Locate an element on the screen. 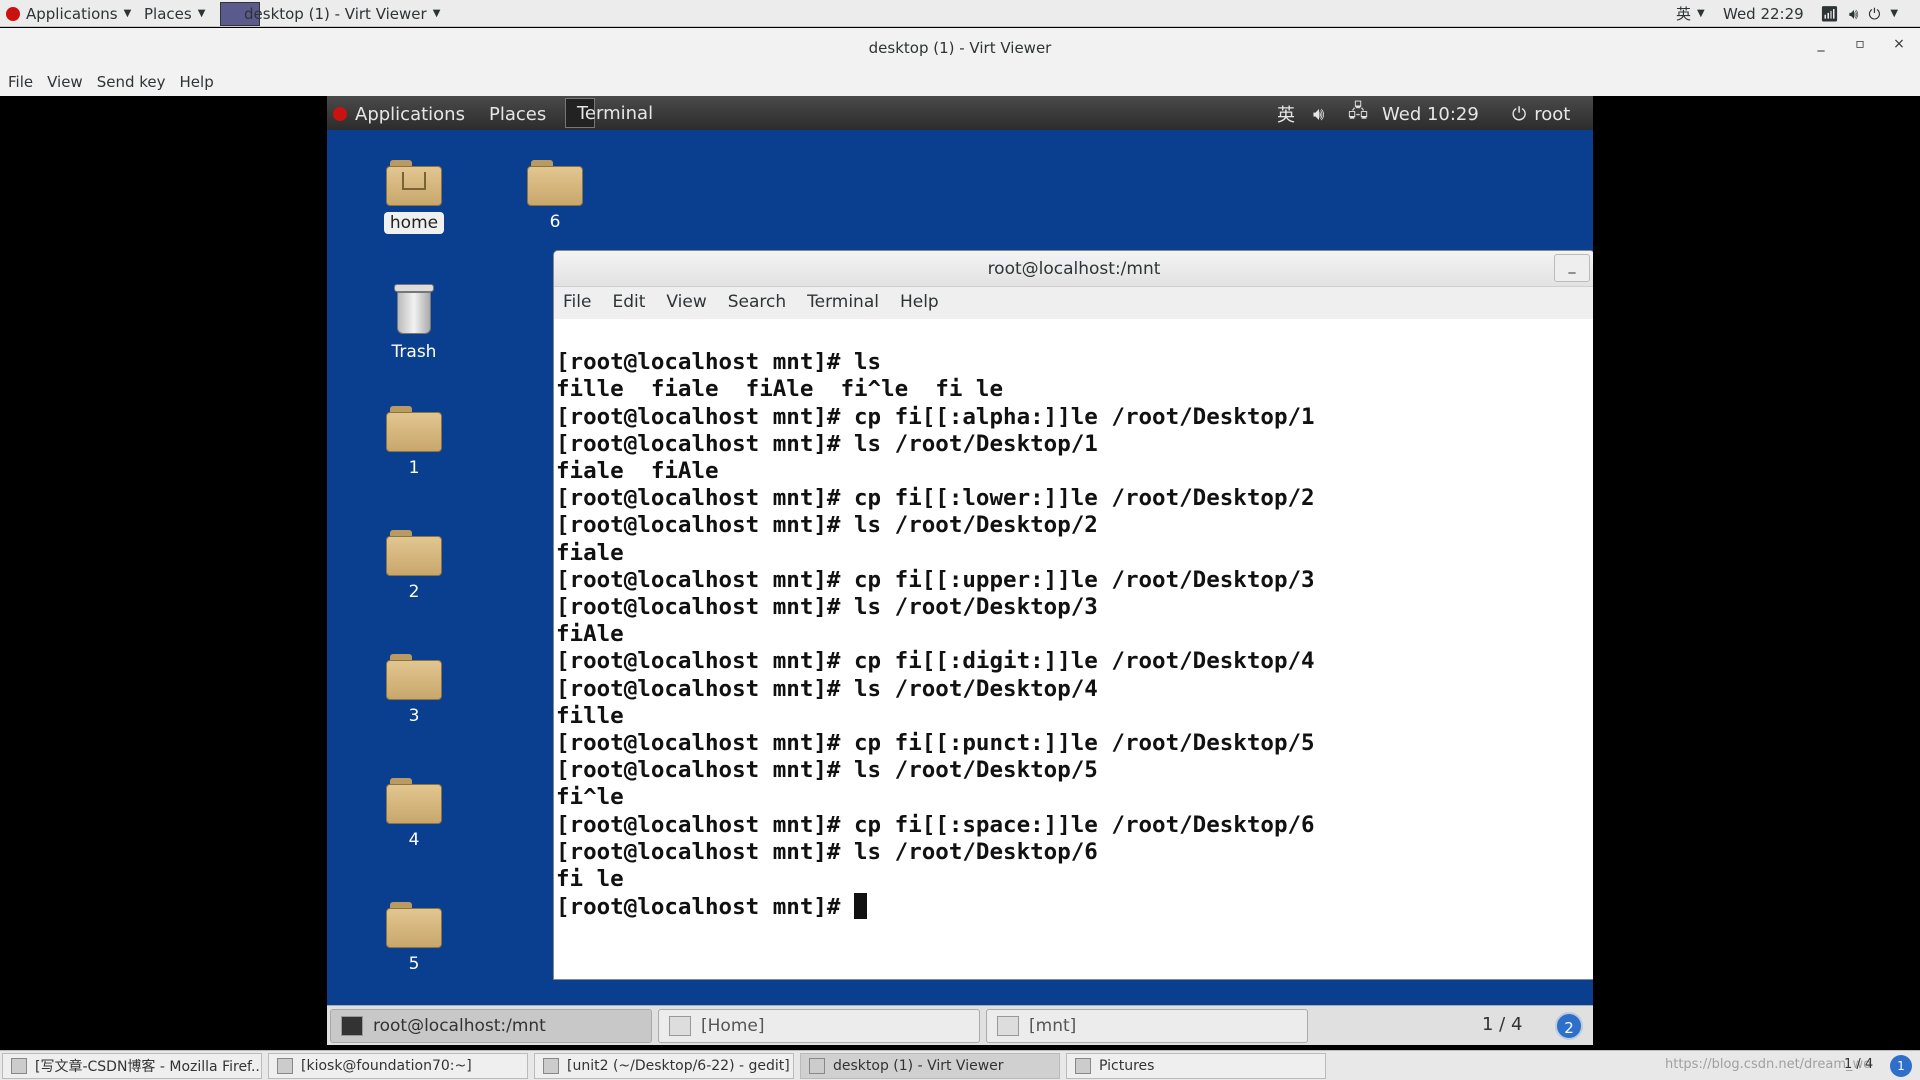  text-editor-icon is located at coordinates (551, 1066).